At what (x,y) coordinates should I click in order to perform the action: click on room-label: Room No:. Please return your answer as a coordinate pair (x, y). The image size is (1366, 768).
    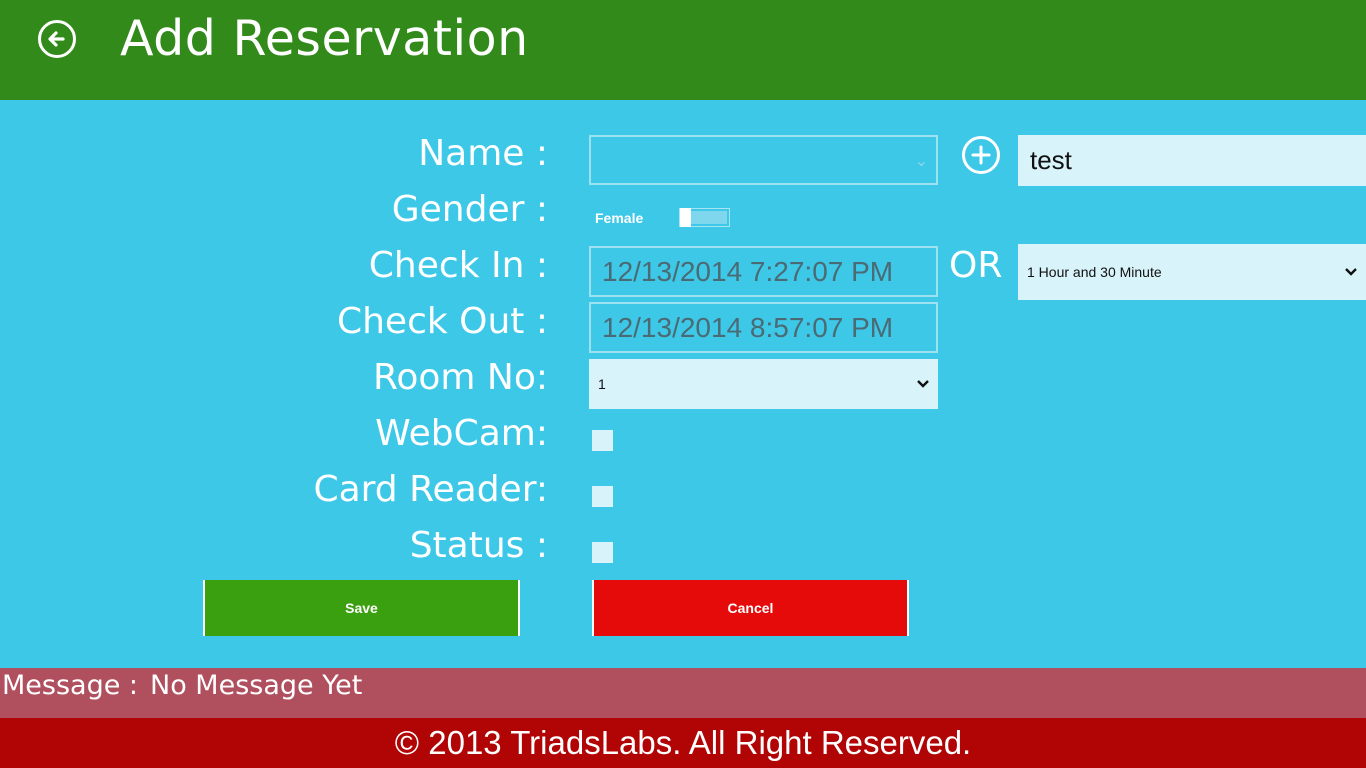
    Looking at the image, I should click on (460, 377).